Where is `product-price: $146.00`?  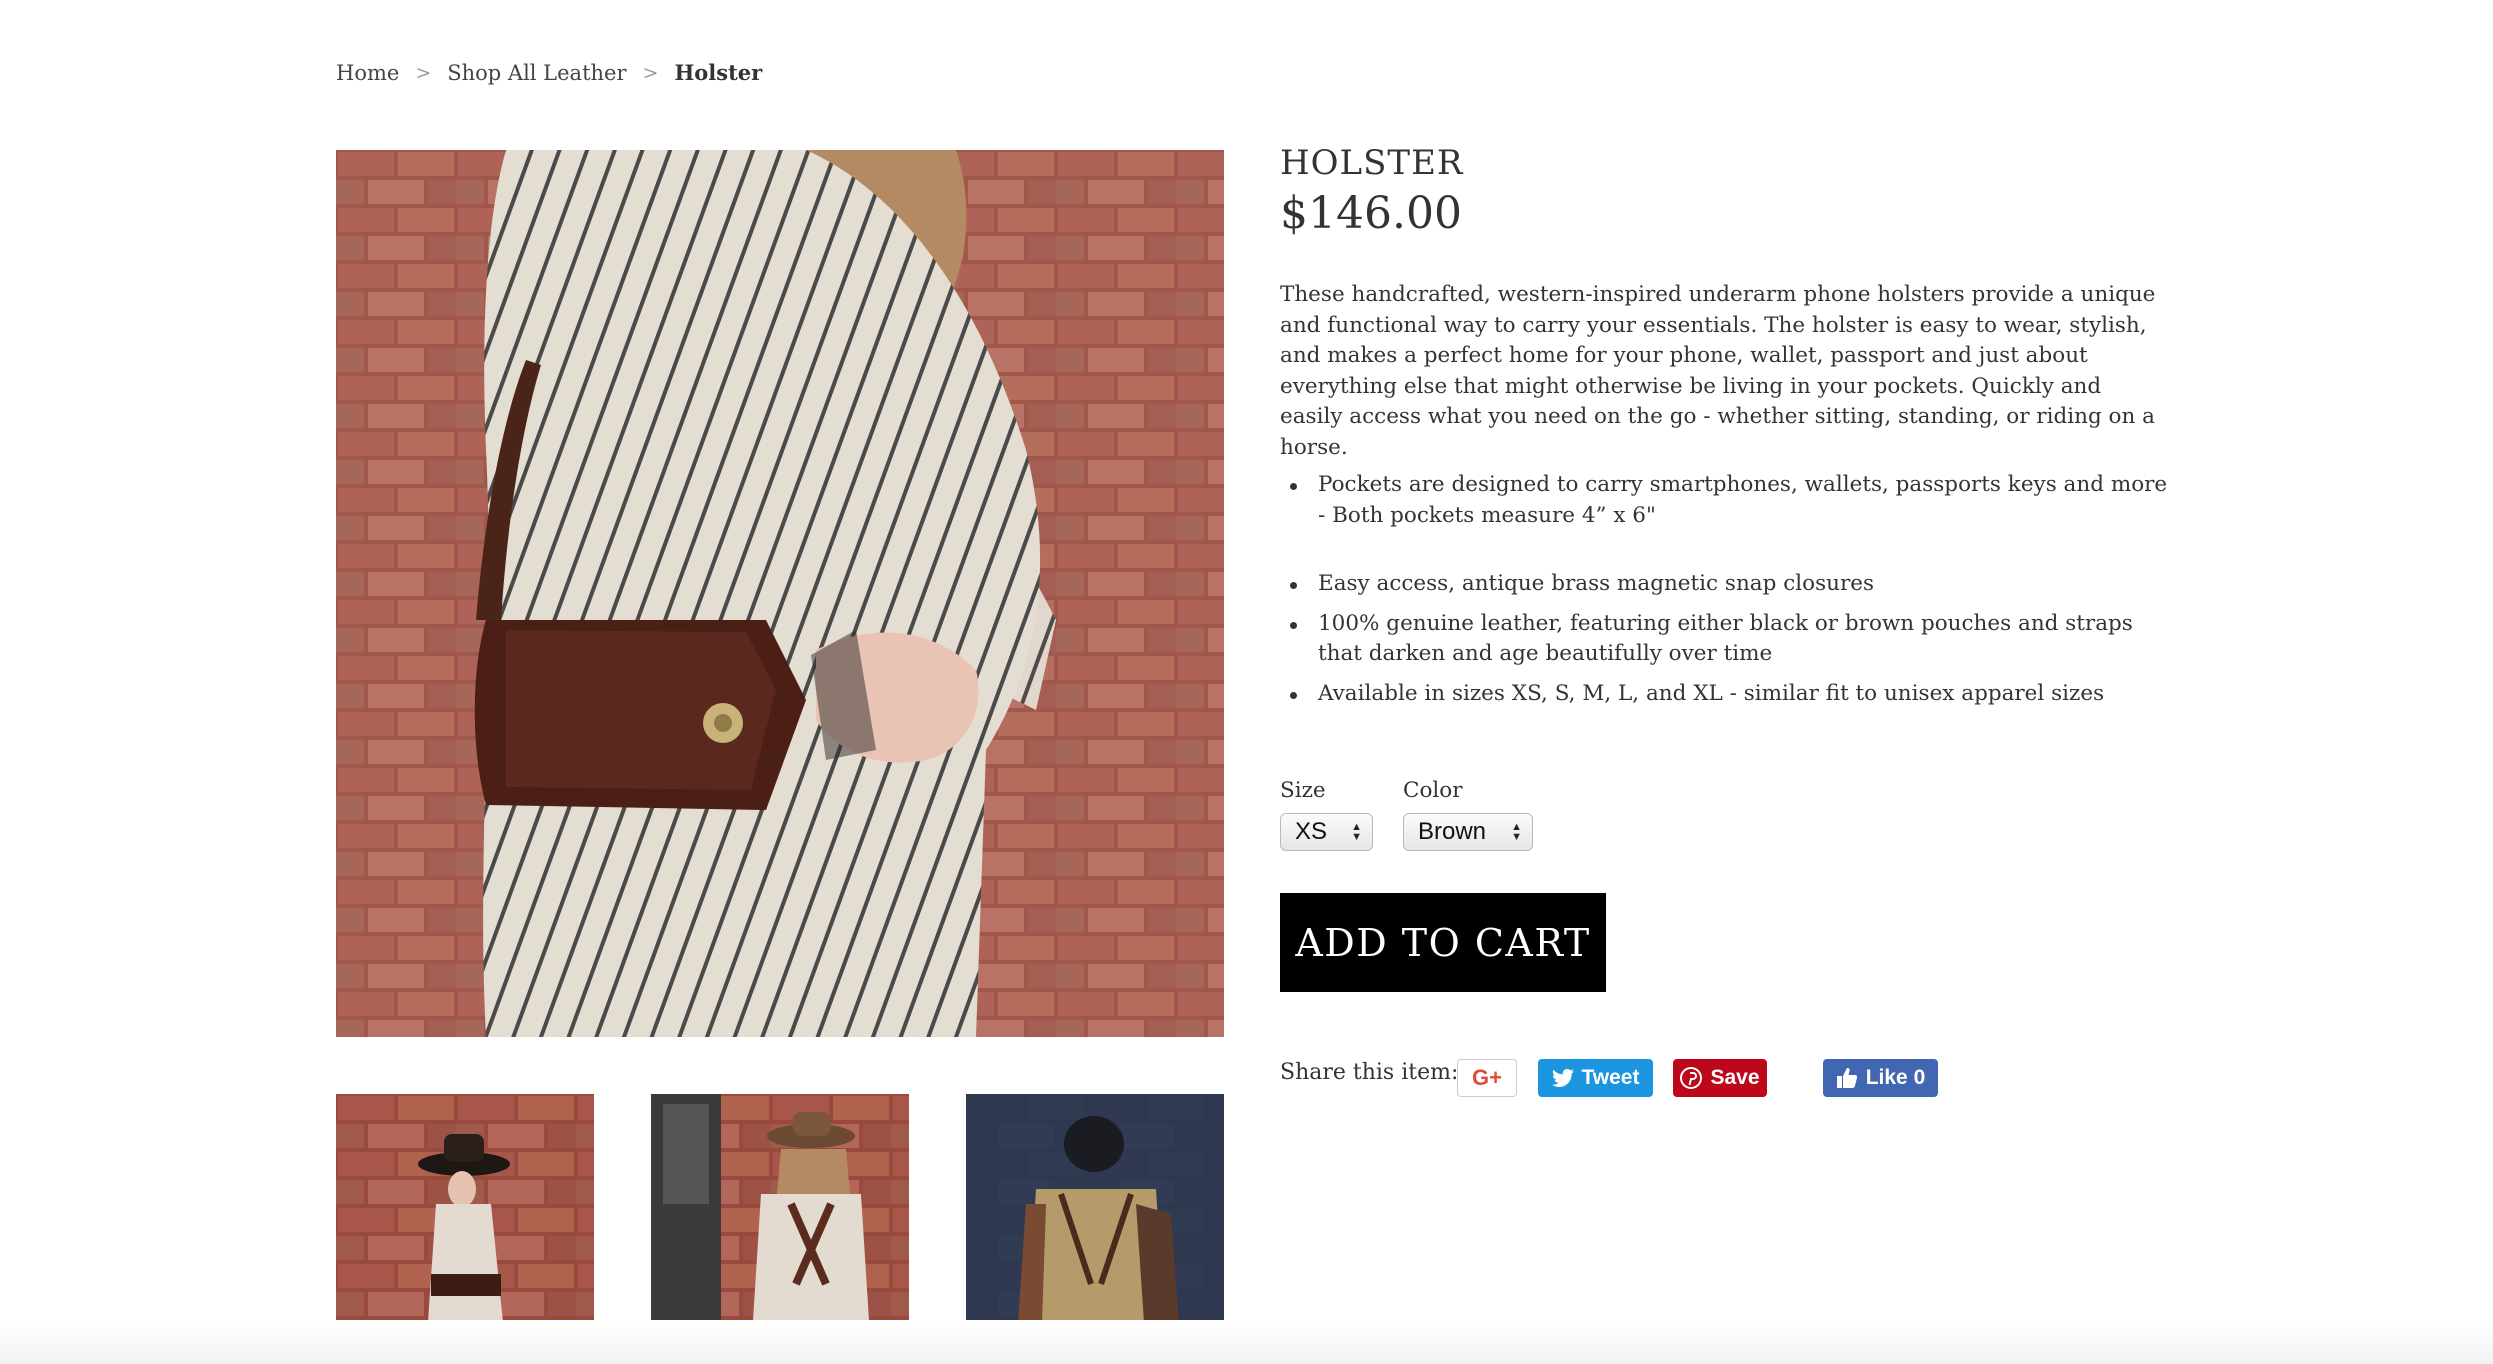
product-price: $146.00 is located at coordinates (1371, 213).